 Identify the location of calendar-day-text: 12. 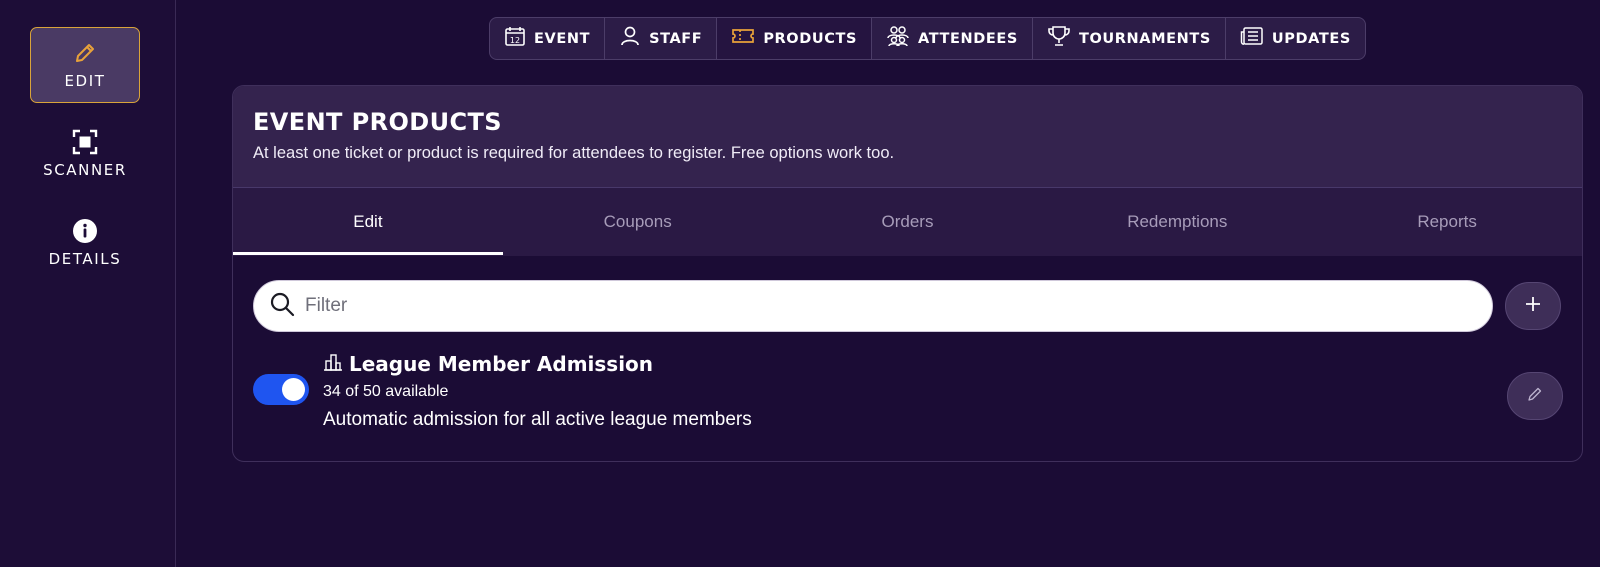
(515, 40).